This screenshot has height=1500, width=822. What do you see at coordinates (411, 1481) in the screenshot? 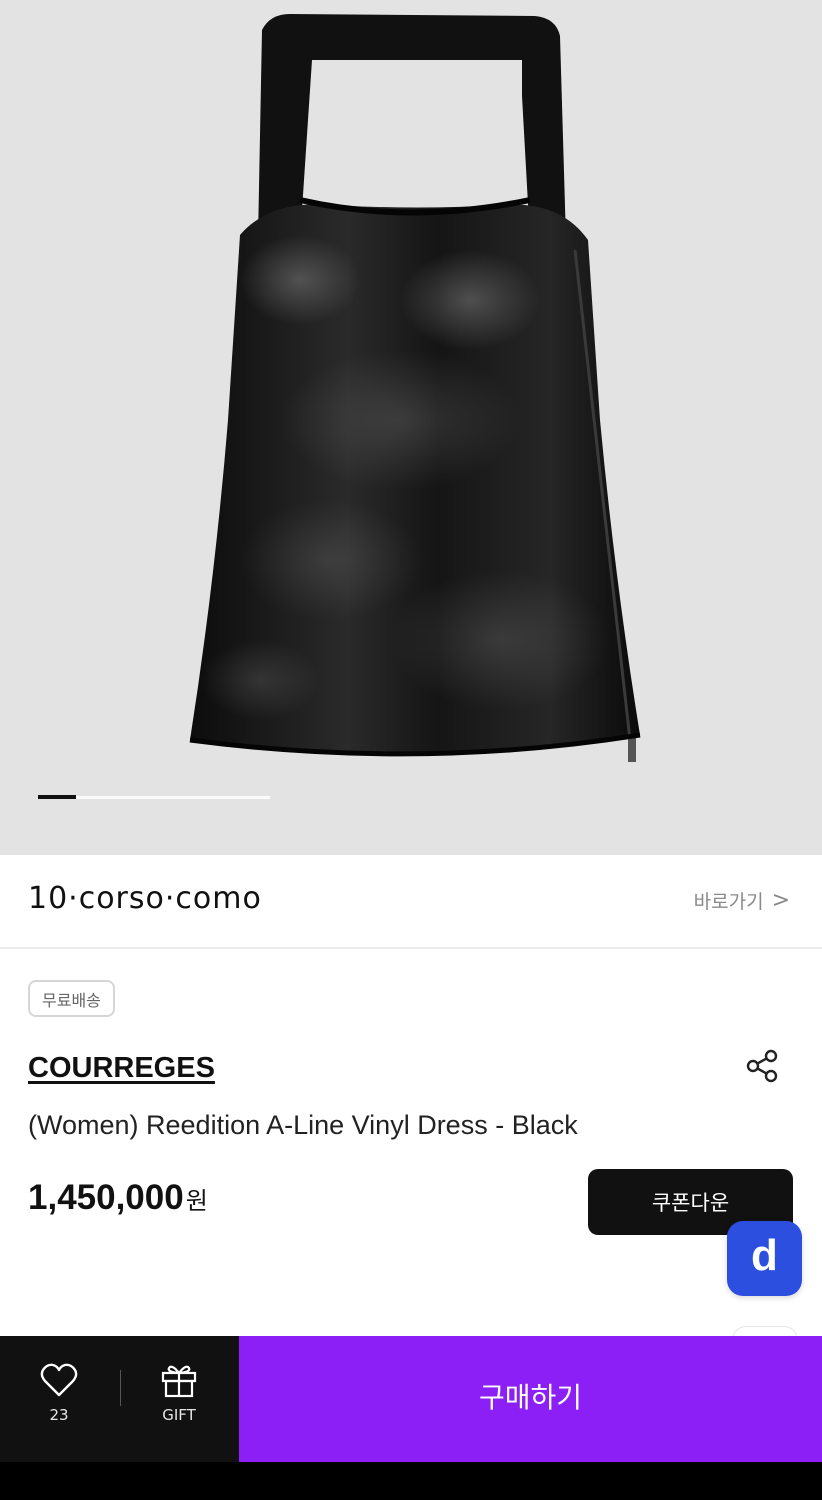
I see `system-nav-area` at bounding box center [411, 1481].